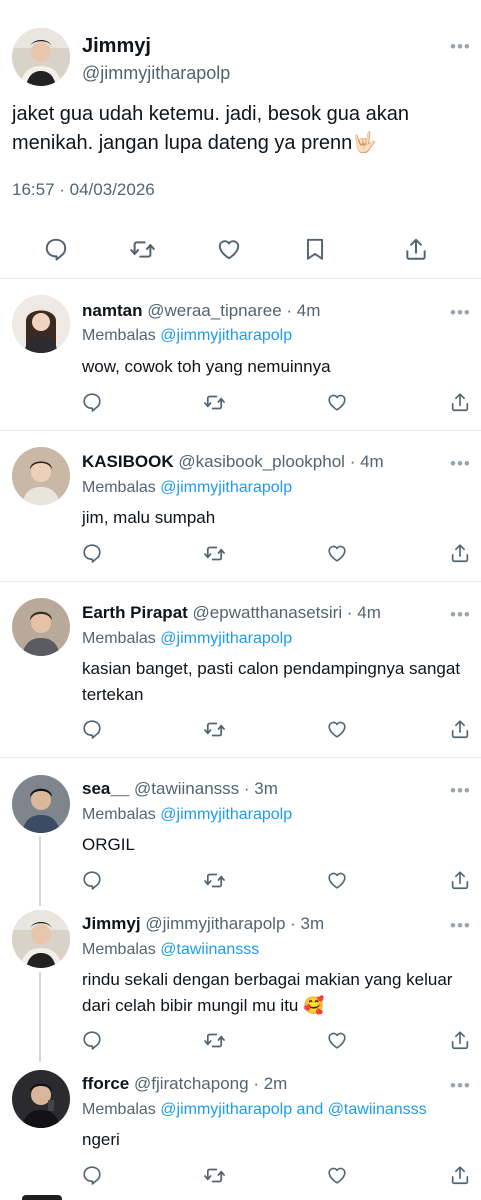  Describe the element at coordinates (215, 923) in the screenshot. I see `reply-author-handle: @jimmyjitharapolp` at that location.